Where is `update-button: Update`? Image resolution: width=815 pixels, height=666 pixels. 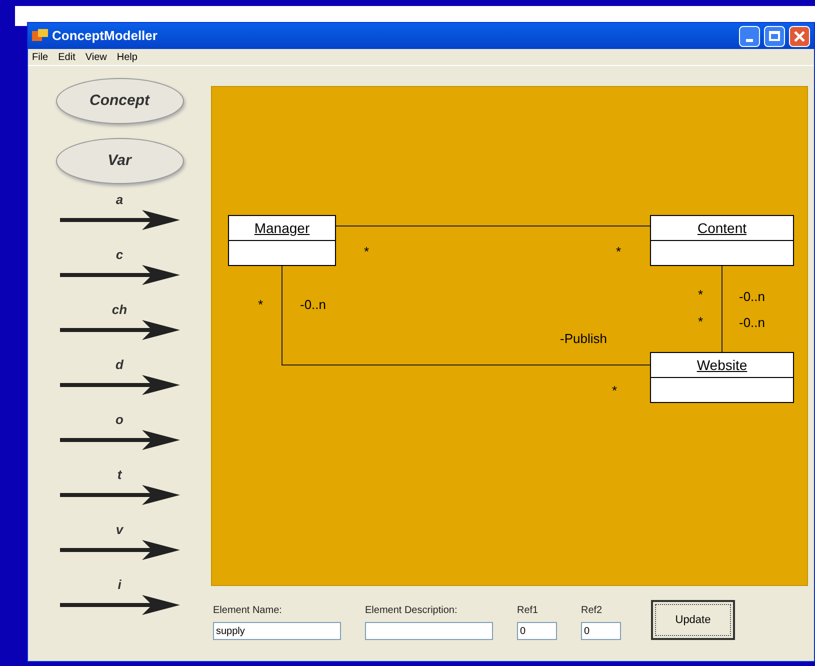 update-button: Update is located at coordinates (693, 620).